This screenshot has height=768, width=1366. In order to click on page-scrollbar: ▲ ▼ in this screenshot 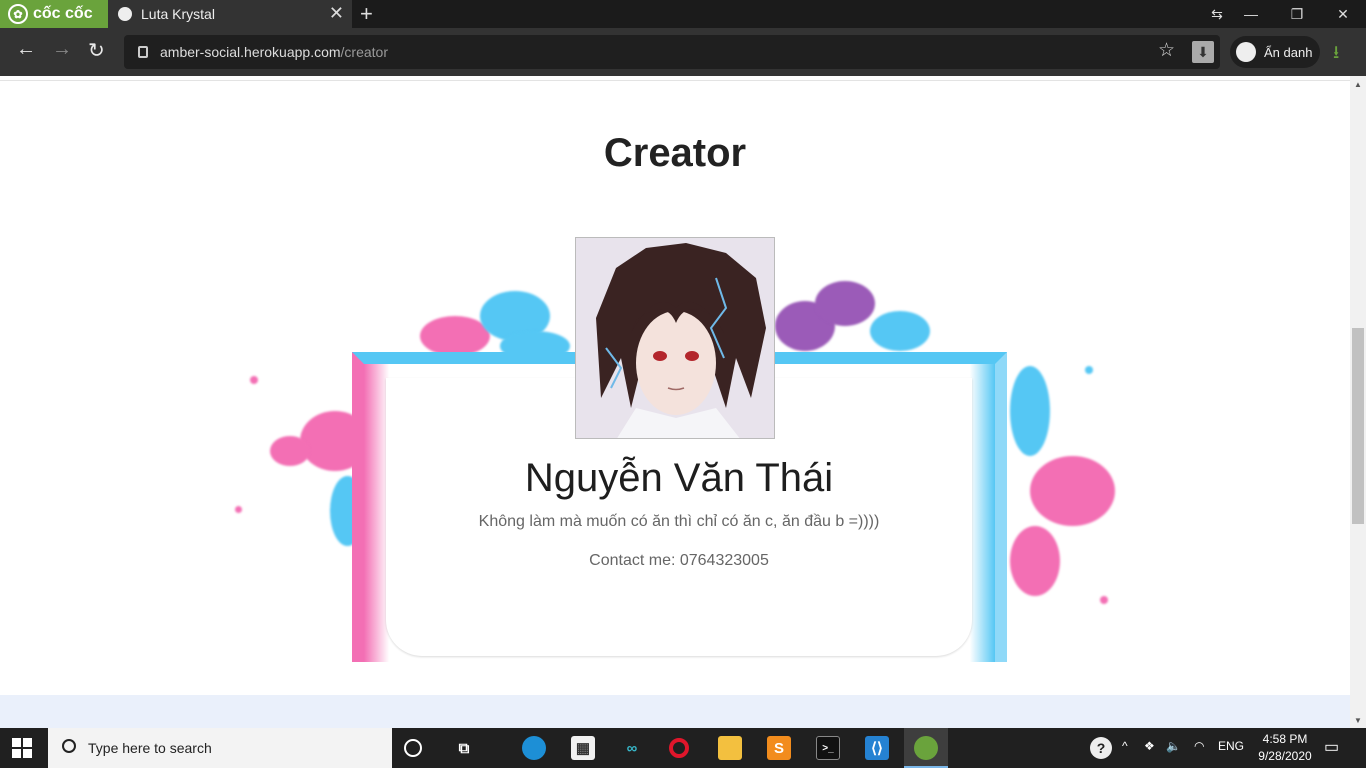, I will do `click(1358, 402)`.